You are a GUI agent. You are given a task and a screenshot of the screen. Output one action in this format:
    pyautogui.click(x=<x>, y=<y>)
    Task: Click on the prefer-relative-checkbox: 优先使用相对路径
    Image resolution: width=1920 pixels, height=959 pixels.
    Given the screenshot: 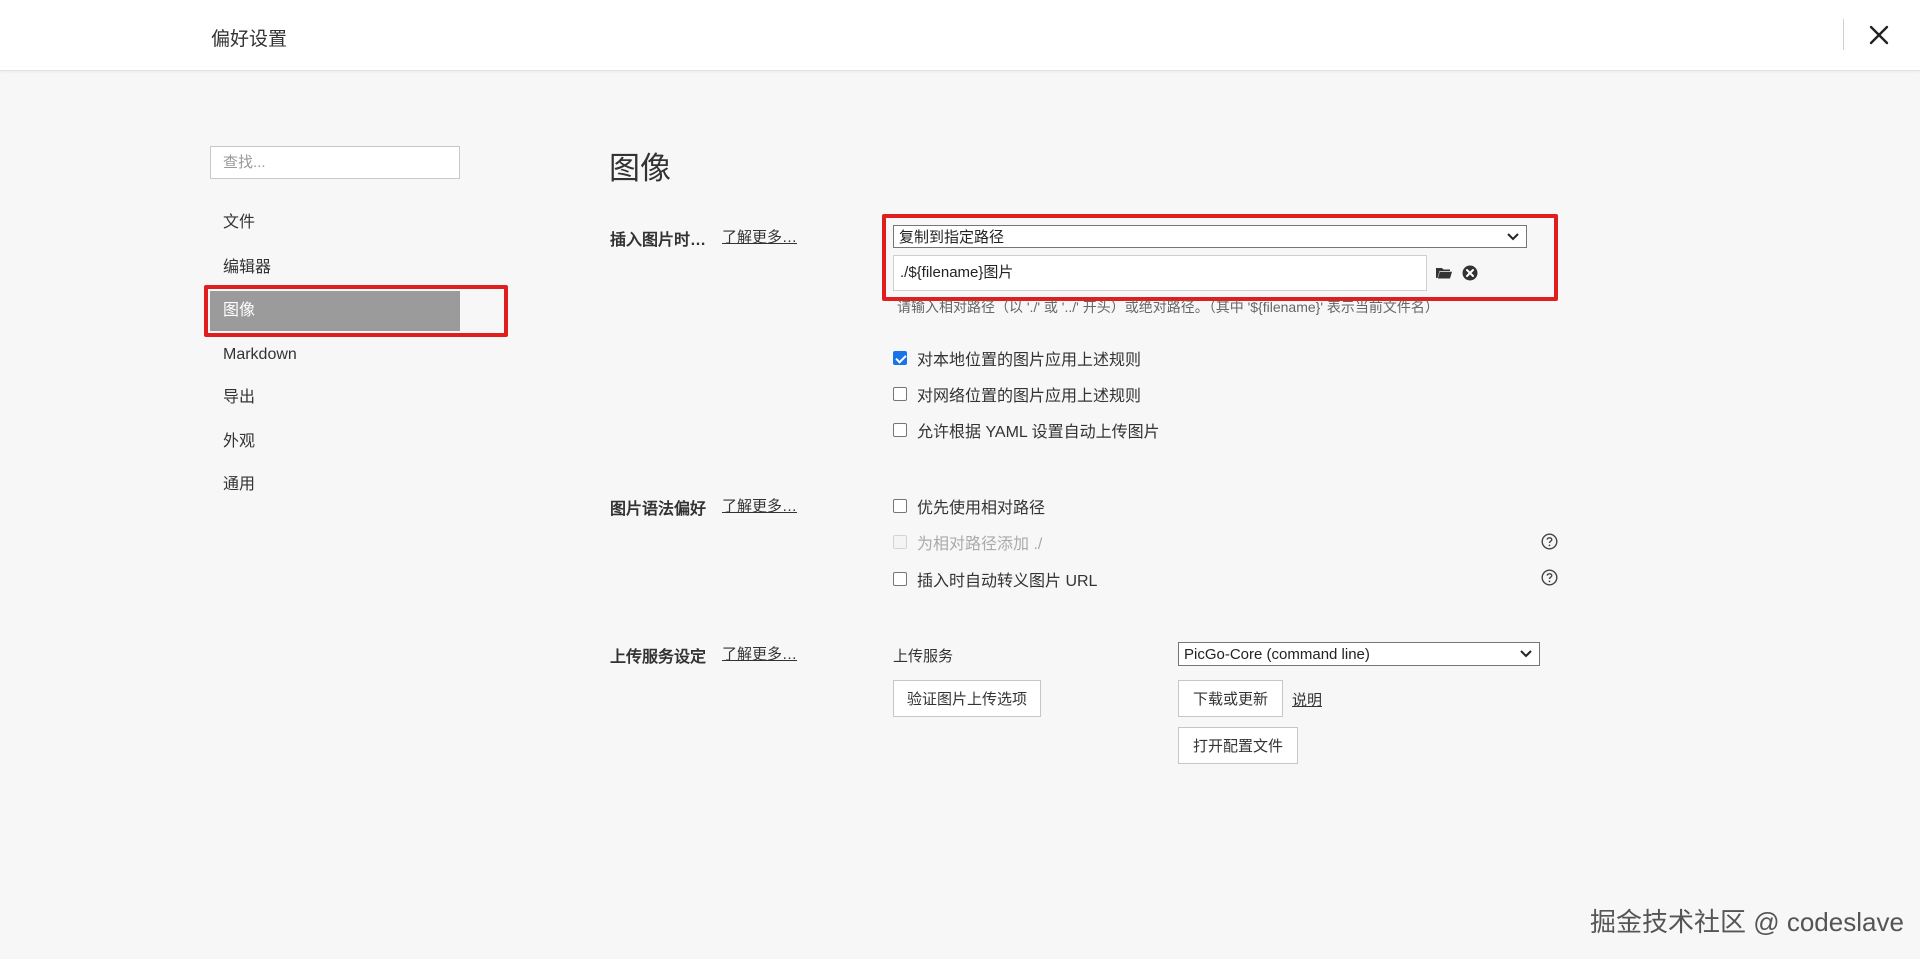 What is the action you would take?
    pyautogui.click(x=969, y=506)
    